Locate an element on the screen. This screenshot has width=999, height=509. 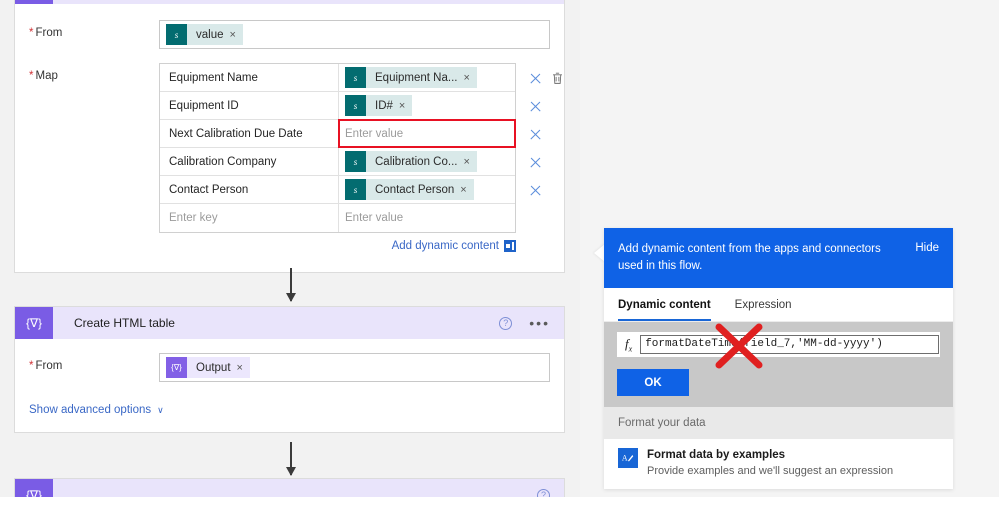
map-key-input: Next Calibration Due Date is located at coordinates (249, 133).